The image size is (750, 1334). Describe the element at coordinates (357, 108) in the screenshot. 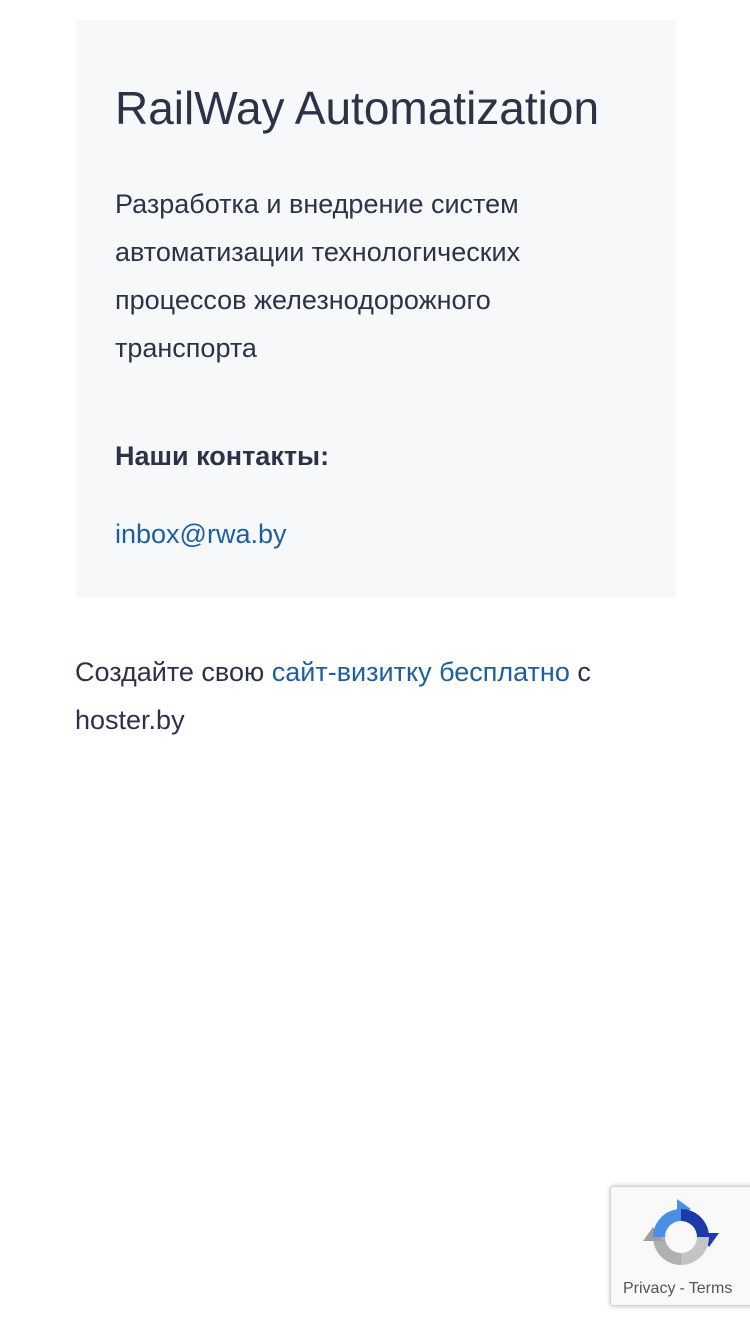

I see `page-title: RailWay Automatization` at that location.